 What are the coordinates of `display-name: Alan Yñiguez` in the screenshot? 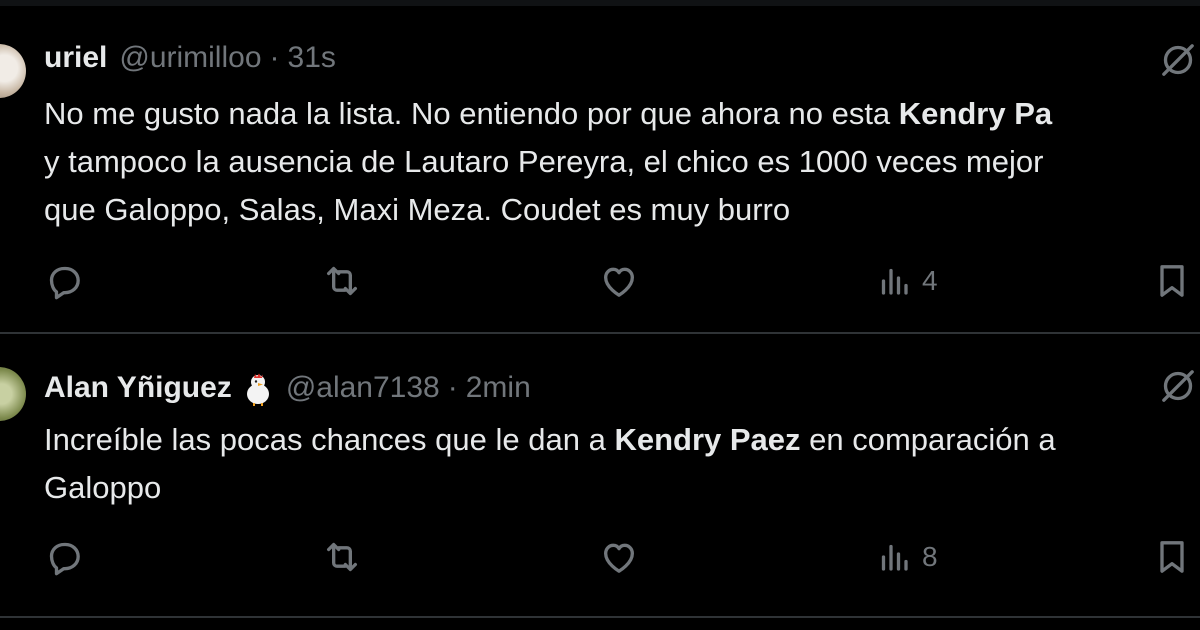 It's located at (138, 388).